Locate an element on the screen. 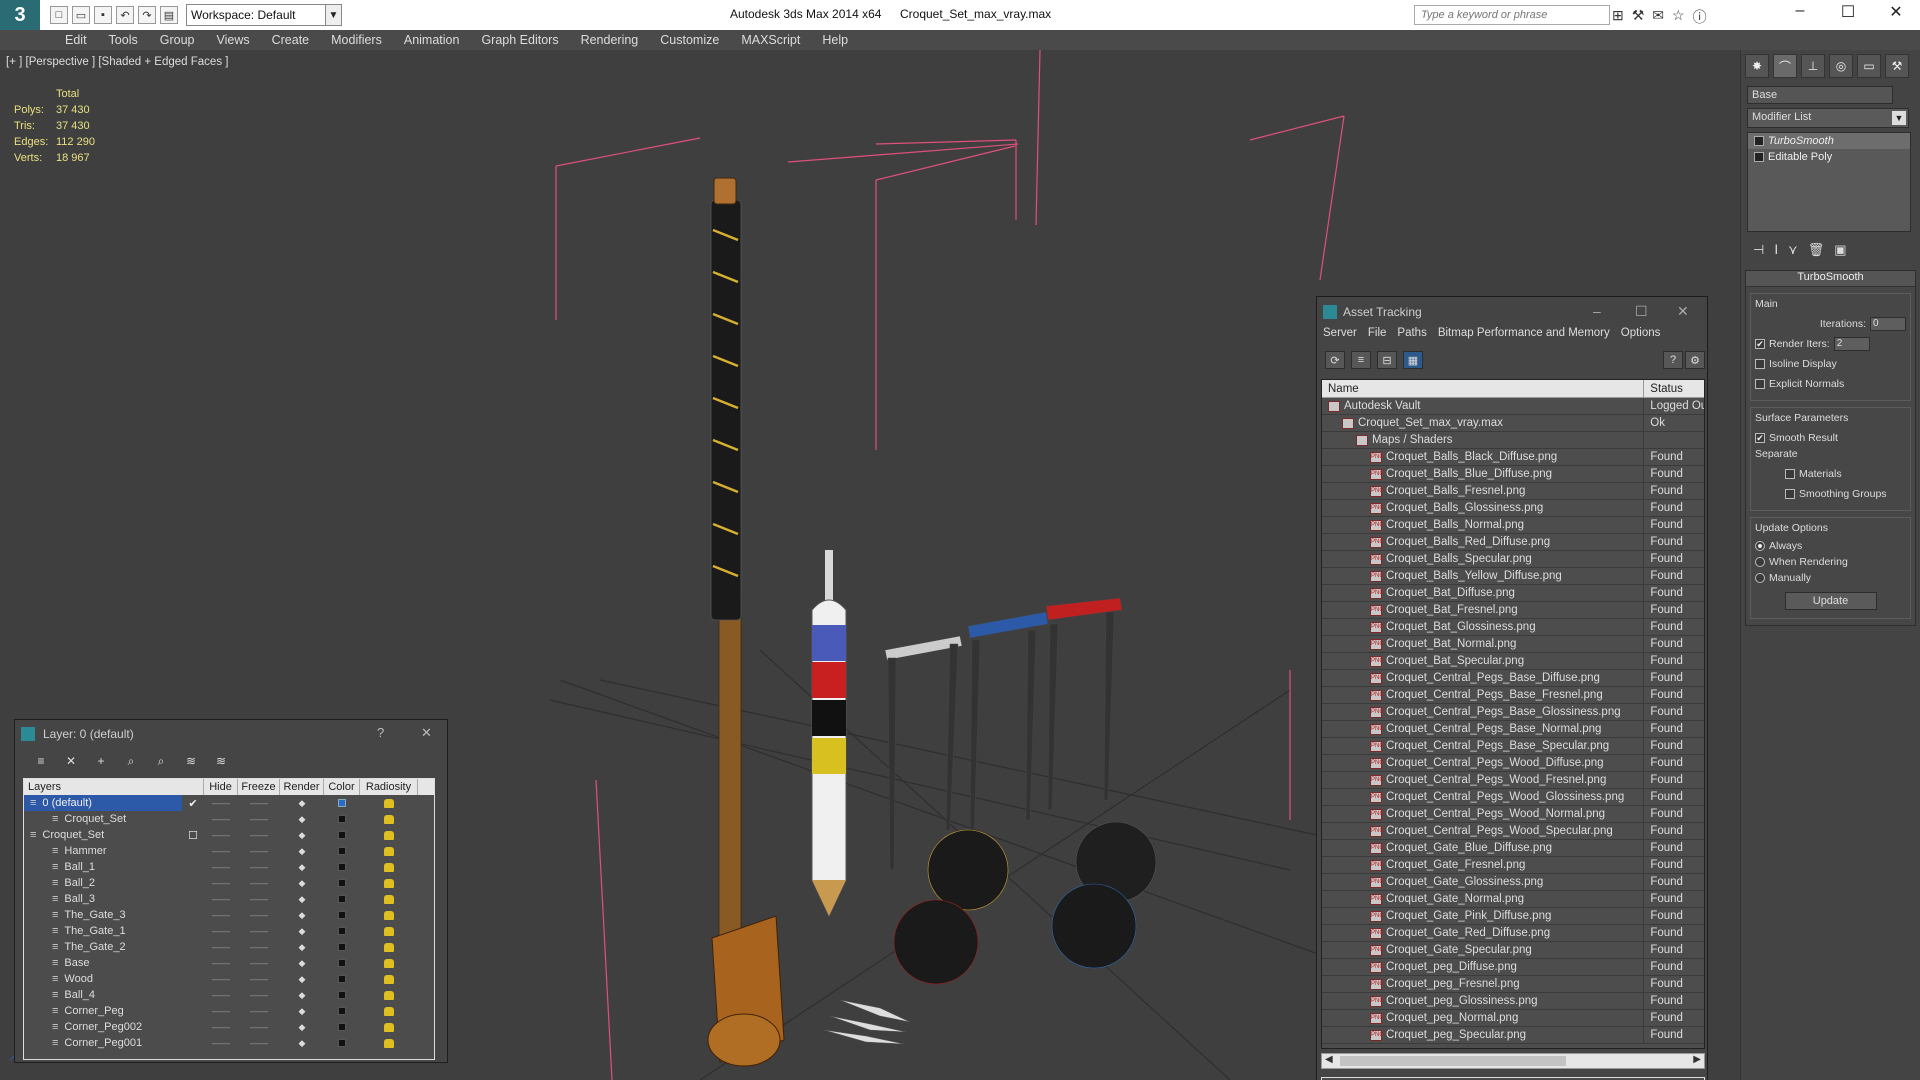 The width and height of the screenshot is (1920, 1080). asset-row: PNG Croquet_Gate_Glossiness.png Found is located at coordinates (1513, 882).